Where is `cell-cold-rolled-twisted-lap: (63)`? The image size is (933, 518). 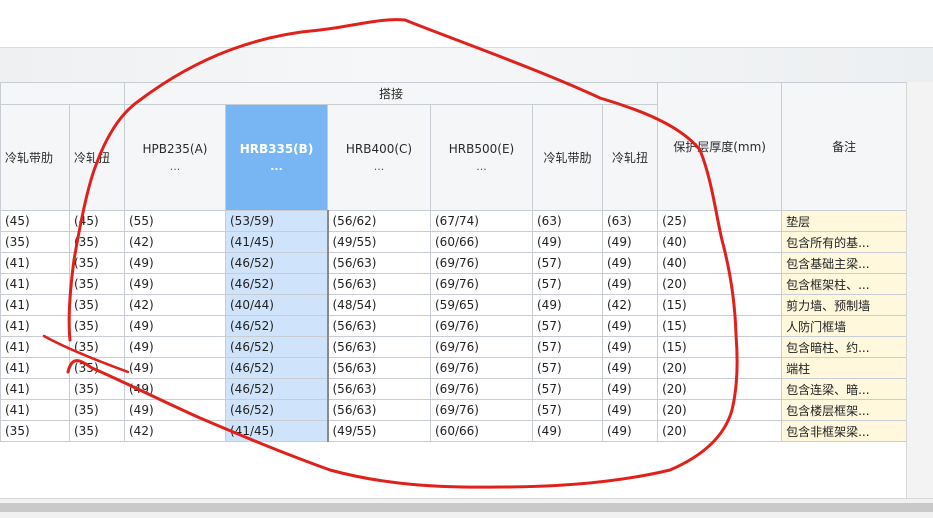
cell-cold-rolled-twisted-lap: (63) is located at coordinates (630, 221).